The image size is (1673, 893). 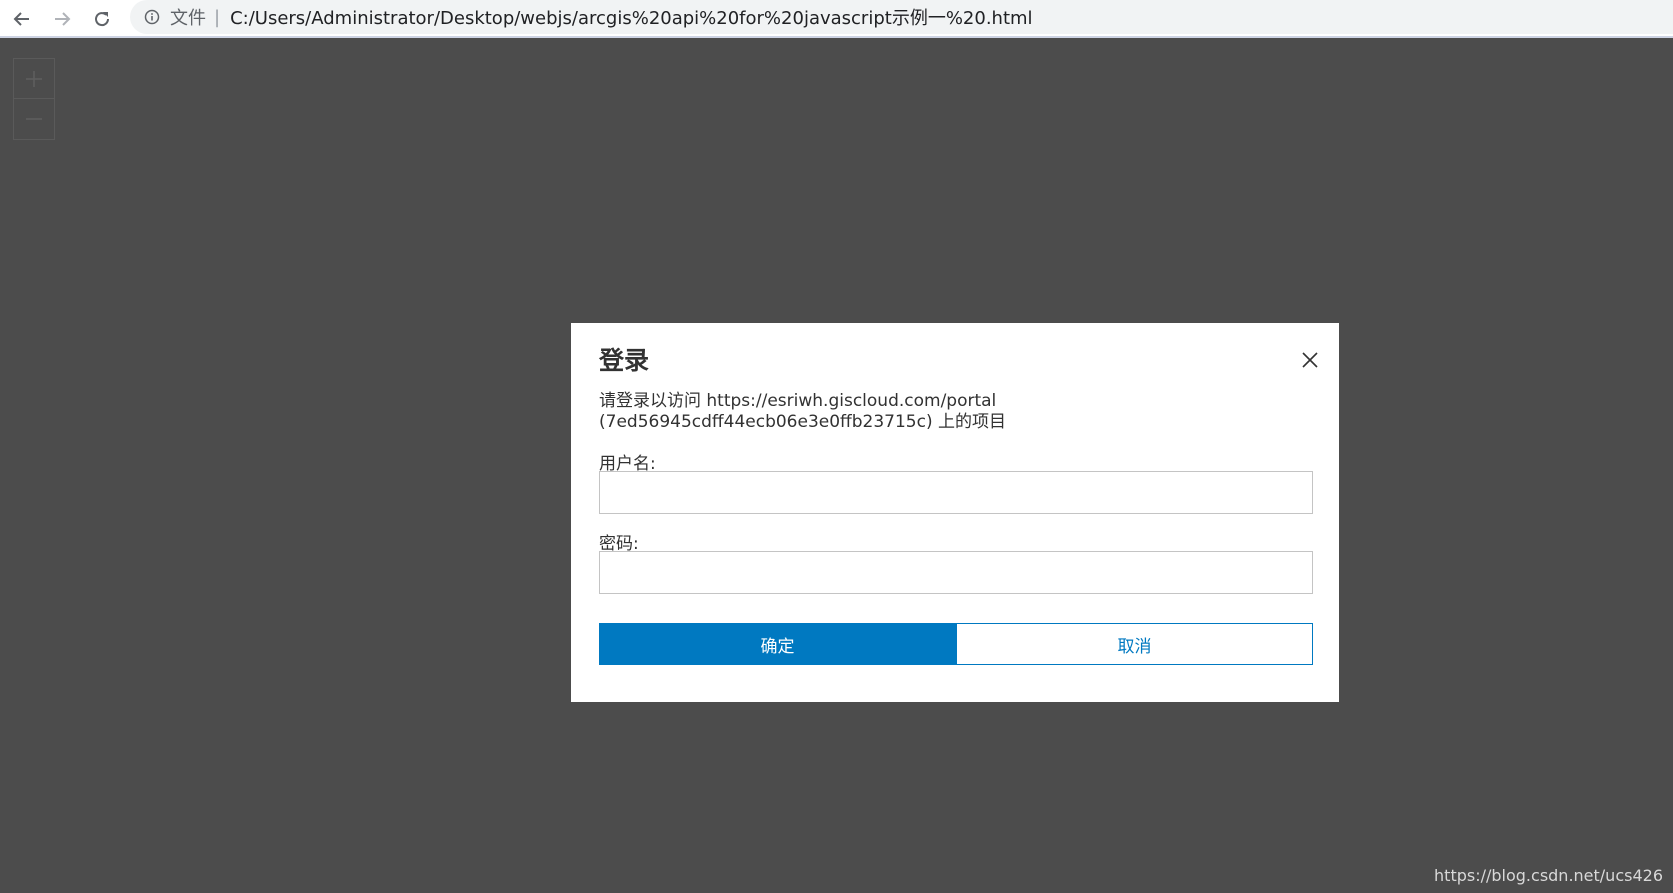 I want to click on reload-button, so click(x=102, y=19).